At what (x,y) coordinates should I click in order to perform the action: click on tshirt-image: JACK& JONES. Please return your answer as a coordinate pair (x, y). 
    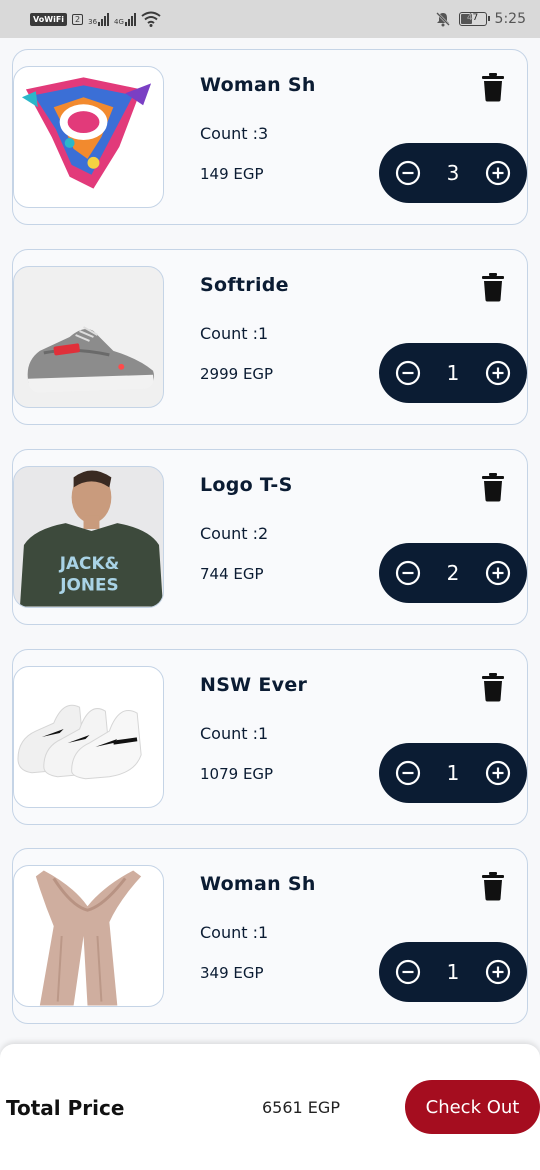
    Looking at the image, I should click on (88, 537).